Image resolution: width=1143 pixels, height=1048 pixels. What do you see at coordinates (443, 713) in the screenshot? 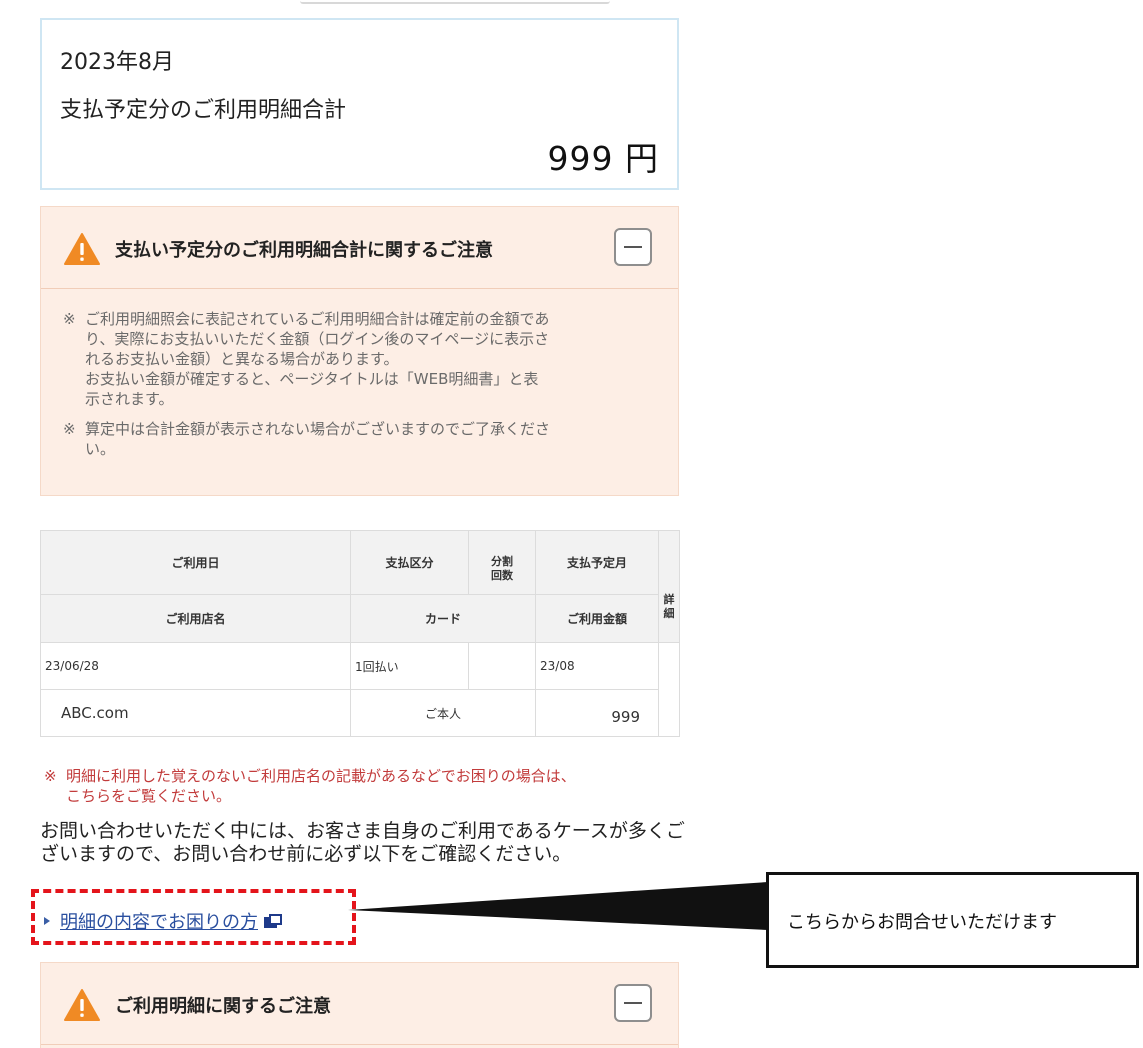
I see `cell-card: ご本人` at bounding box center [443, 713].